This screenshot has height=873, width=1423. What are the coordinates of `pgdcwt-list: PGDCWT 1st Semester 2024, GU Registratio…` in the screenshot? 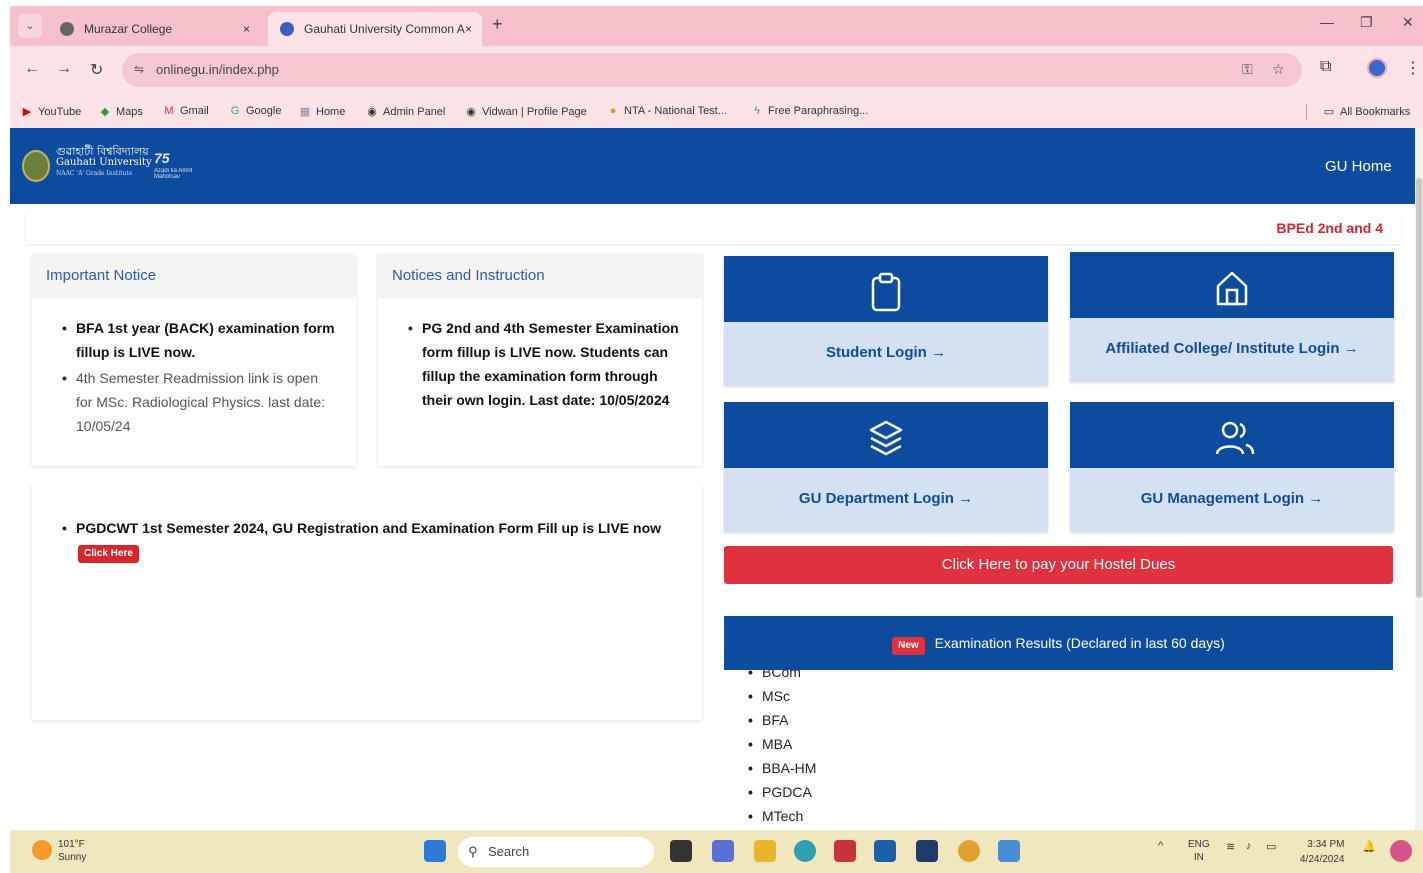 It's located at (367, 524).